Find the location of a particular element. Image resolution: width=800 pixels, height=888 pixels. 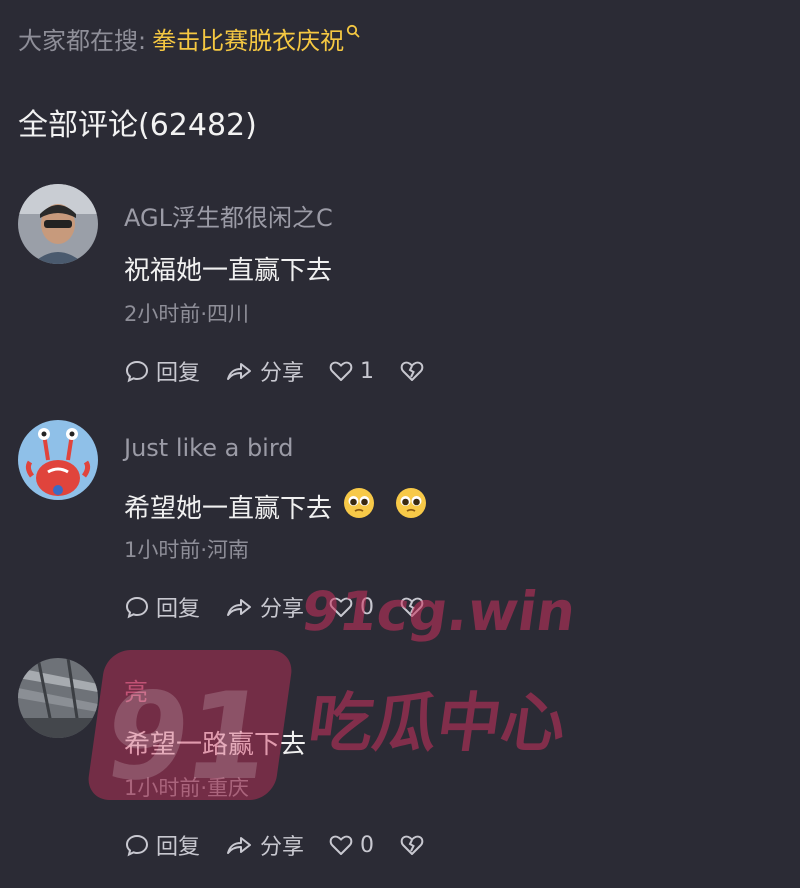

like-button: 1 is located at coordinates (351, 371).